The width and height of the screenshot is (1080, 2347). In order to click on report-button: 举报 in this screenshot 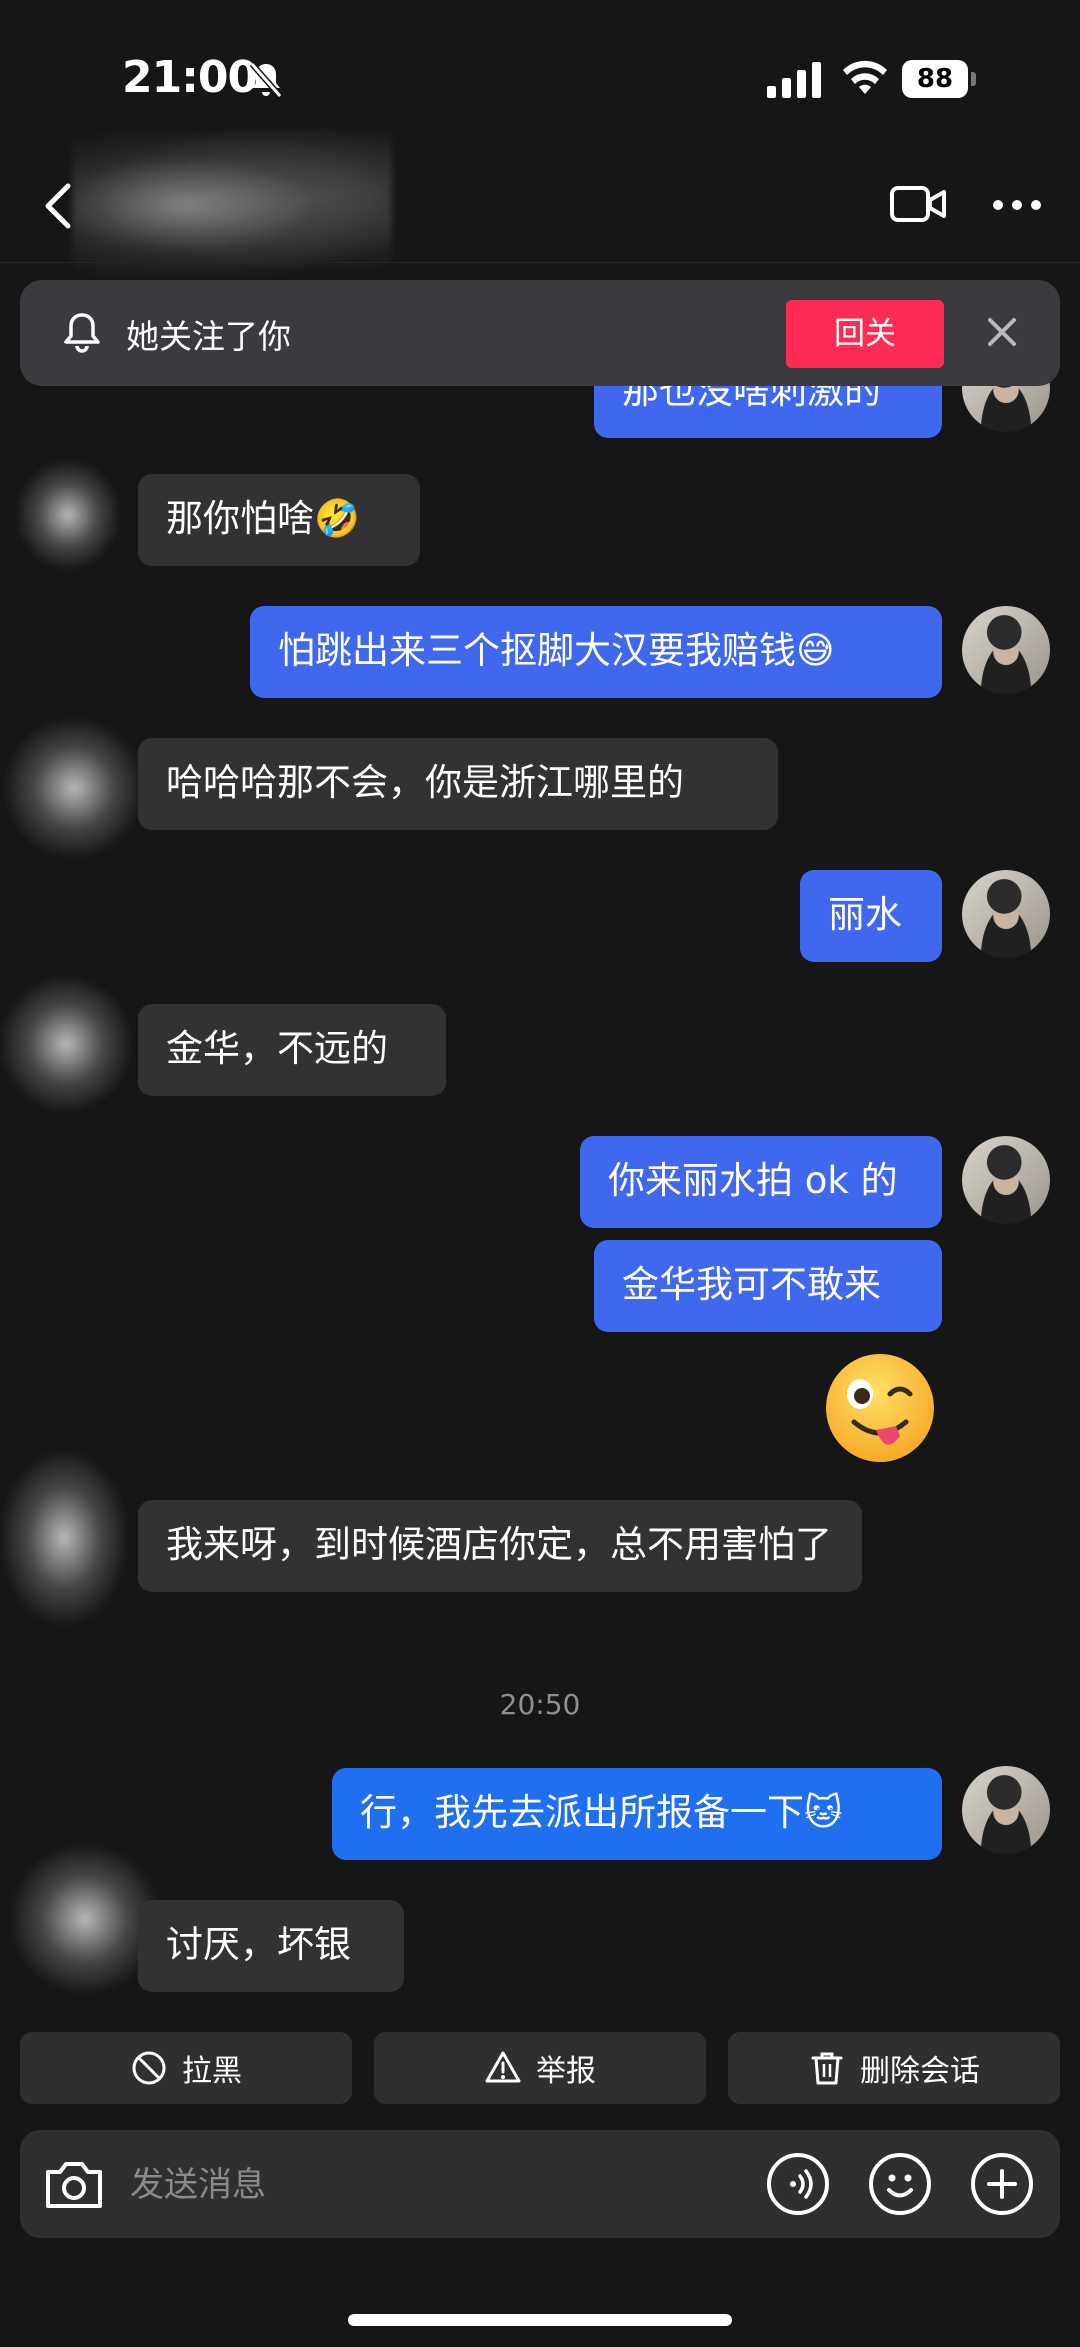, I will do `click(540, 2068)`.